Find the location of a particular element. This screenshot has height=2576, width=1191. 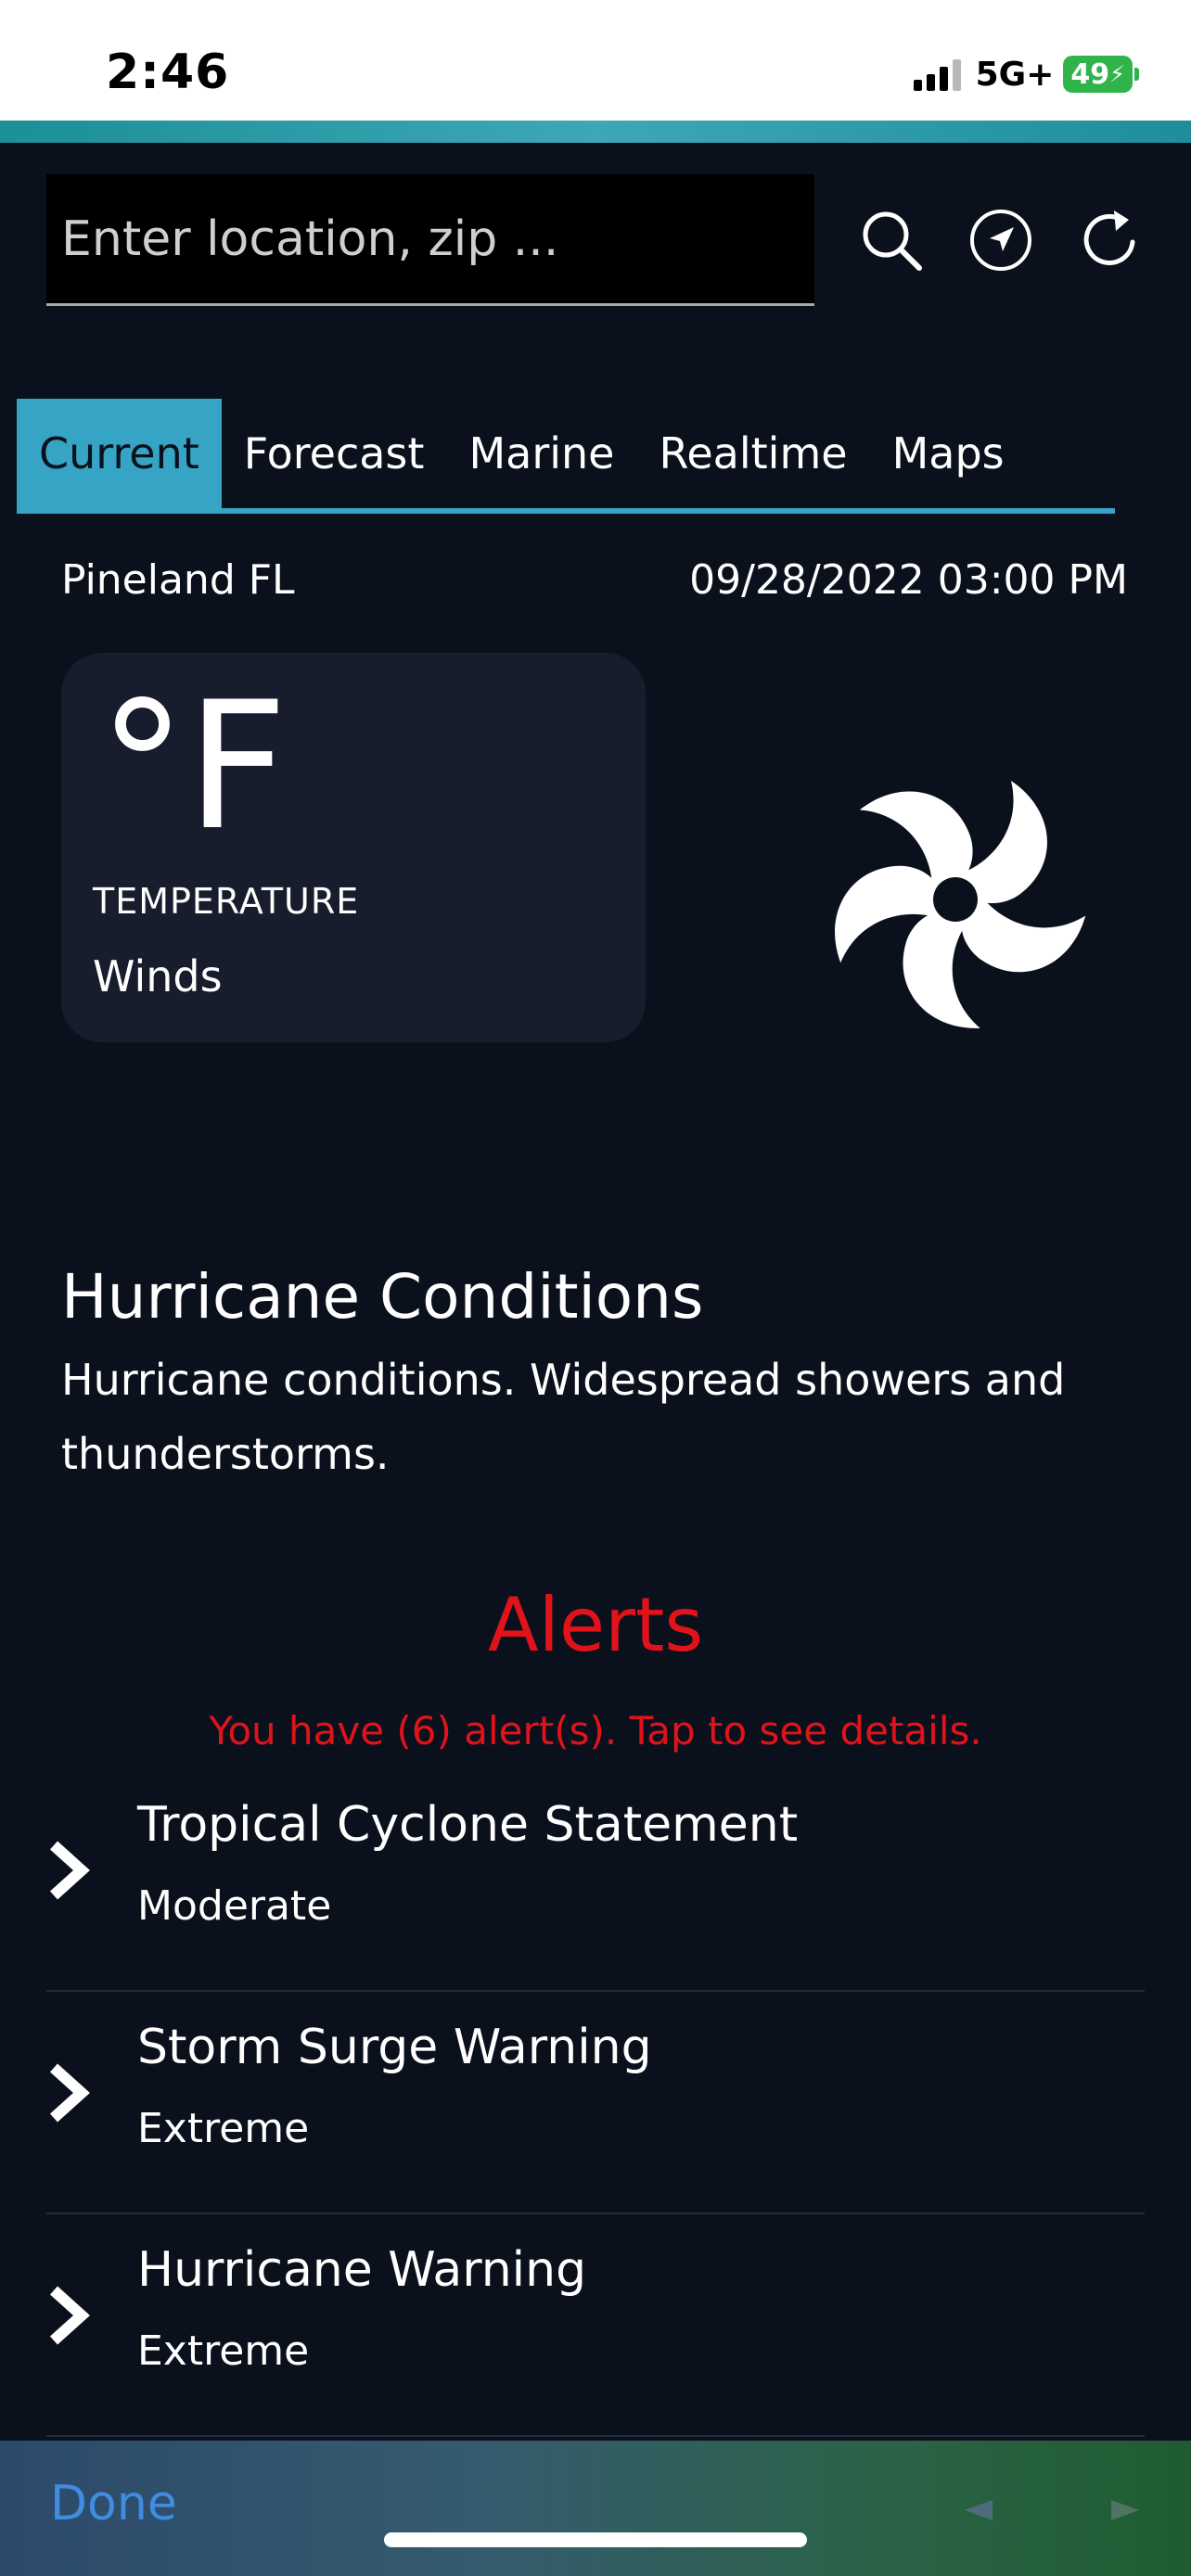

status-indicators: 5G+ 49 ⚡ is located at coordinates (1026, 74).